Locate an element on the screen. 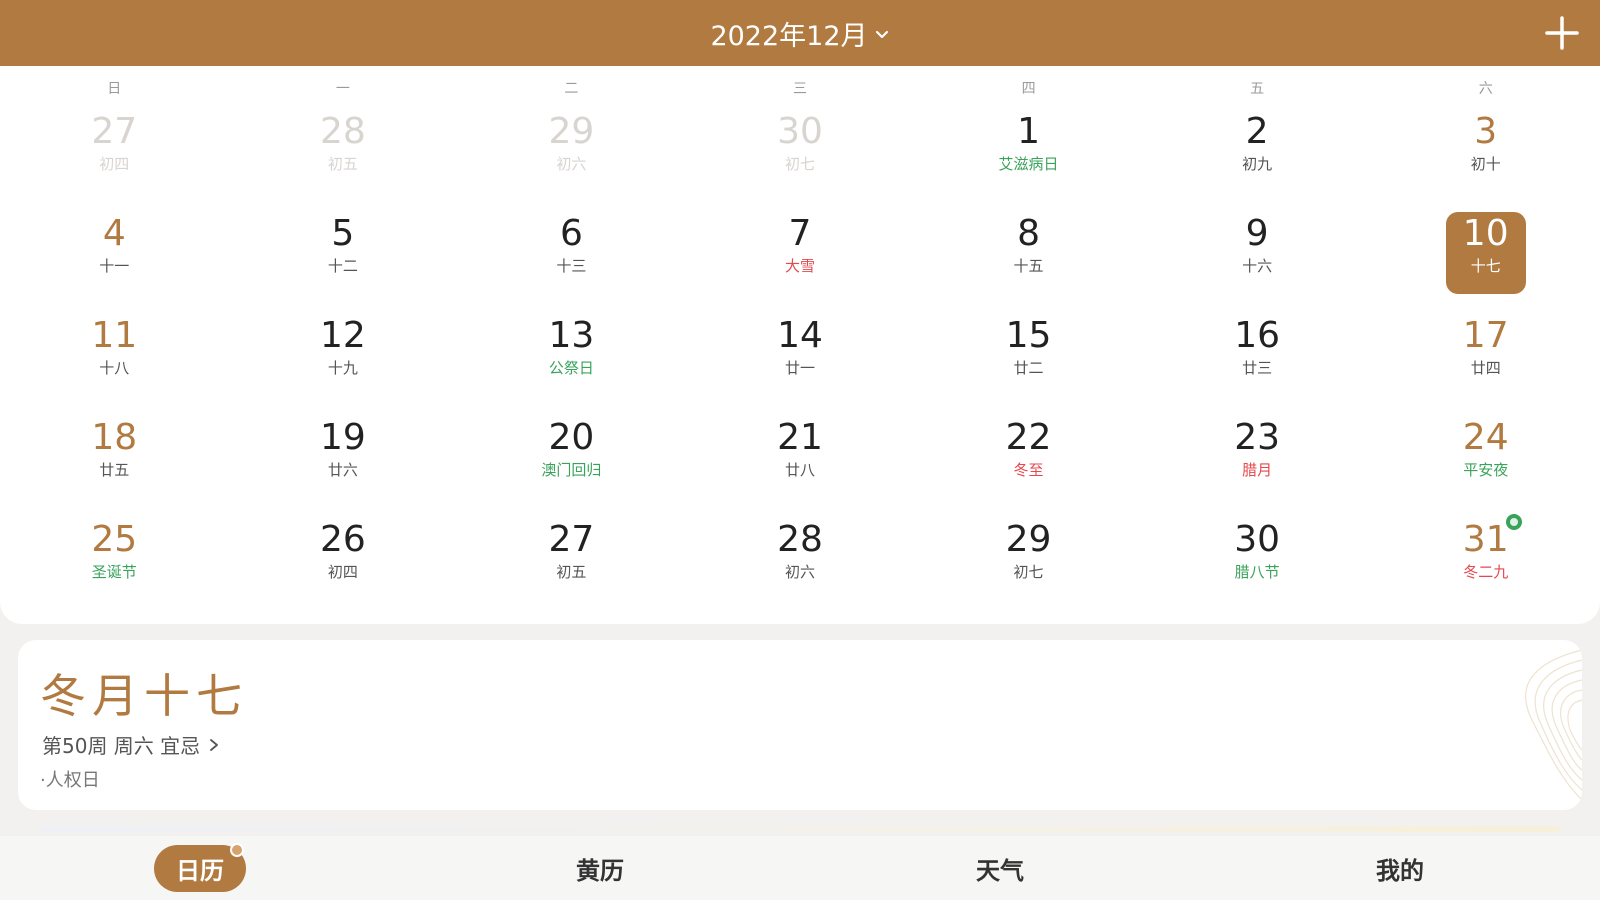  day-number: 28 is located at coordinates (342, 131).